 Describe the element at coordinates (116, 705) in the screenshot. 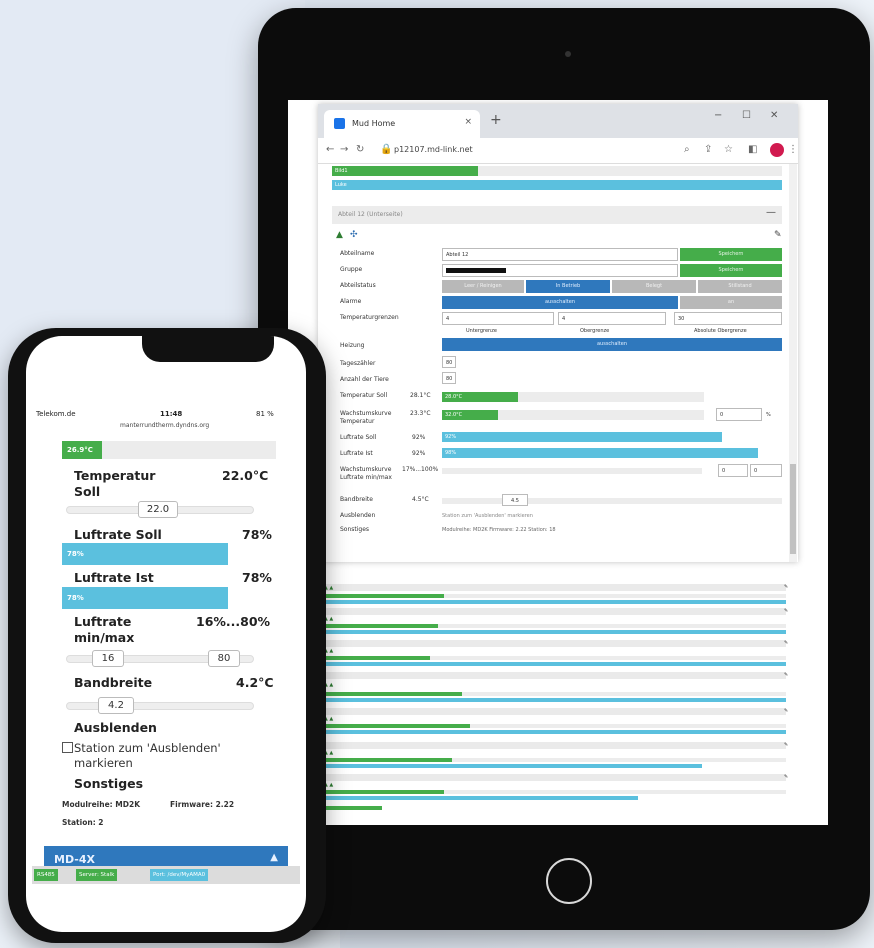

I see `band-phone-knob: 4.2` at that location.